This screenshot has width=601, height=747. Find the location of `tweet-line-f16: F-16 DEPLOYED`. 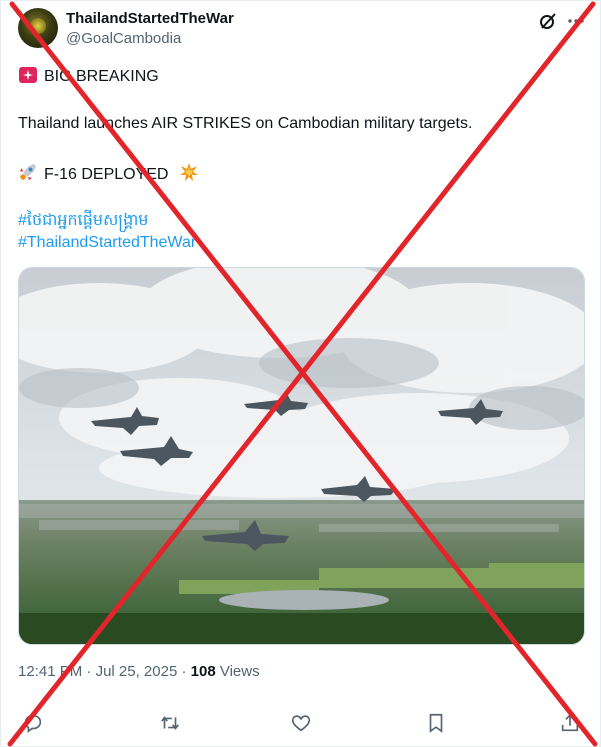

tweet-line-f16: F-16 DEPLOYED is located at coordinates (108, 173).